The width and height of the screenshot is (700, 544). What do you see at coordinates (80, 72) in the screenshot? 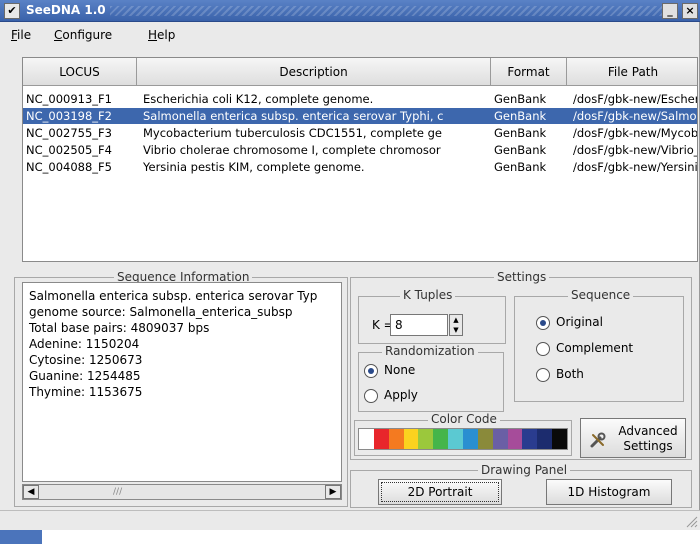
I see `column-header-locus: LOCUS` at bounding box center [80, 72].